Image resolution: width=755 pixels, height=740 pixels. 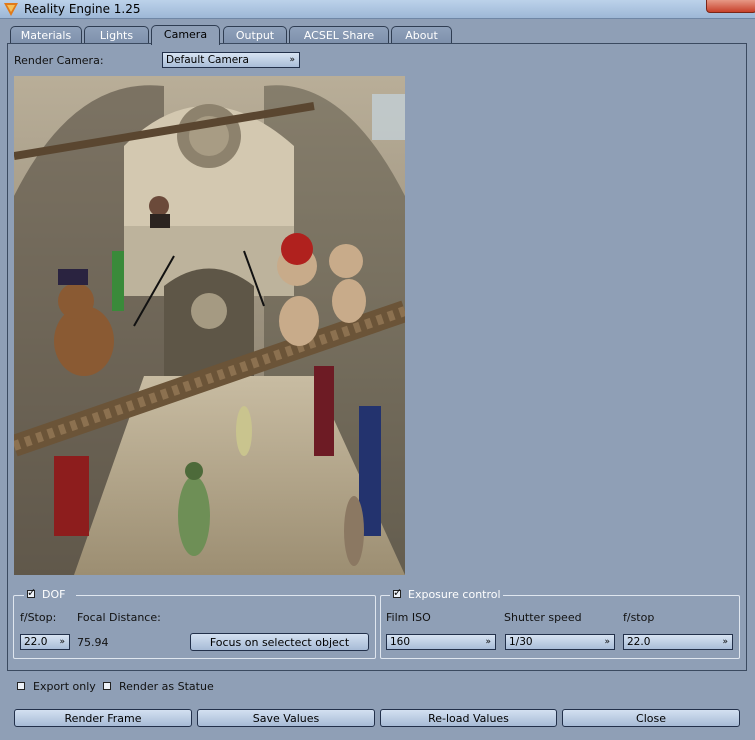 What do you see at coordinates (421, 35) in the screenshot?
I see `tab-about: About` at bounding box center [421, 35].